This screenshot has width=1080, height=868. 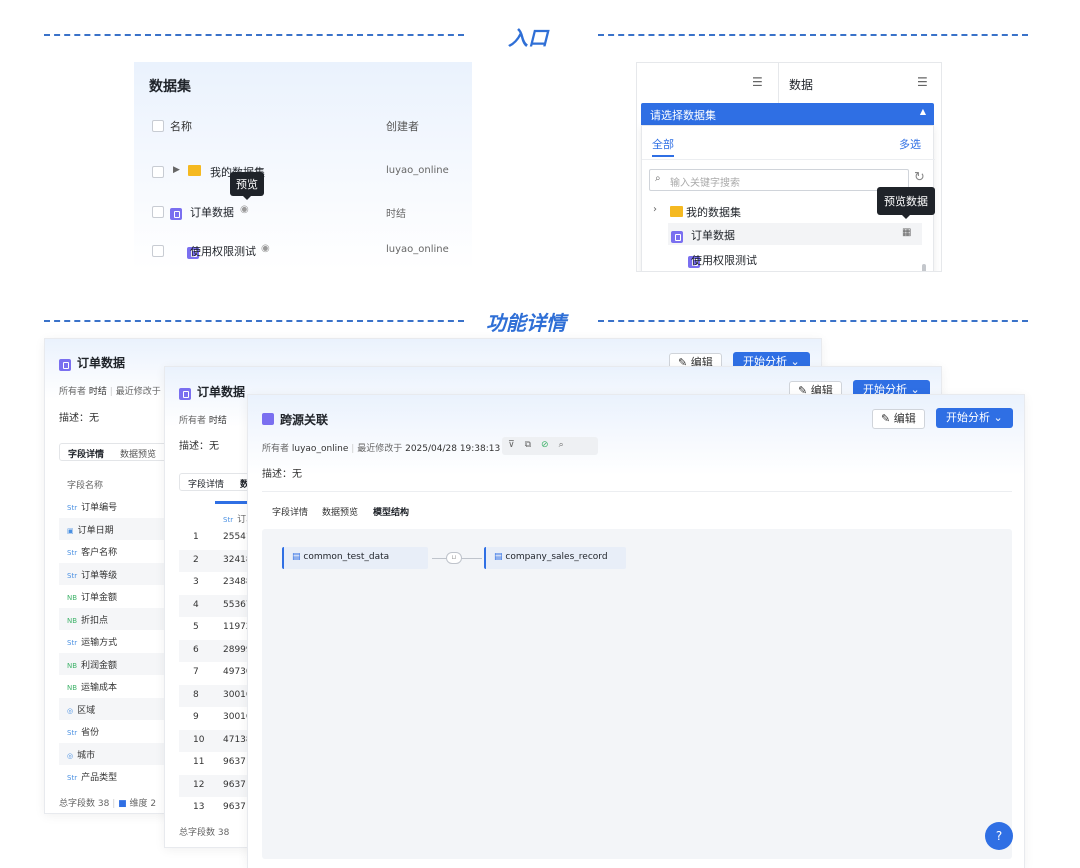 I want to click on refresh-icon: ↻, so click(x=919, y=177).